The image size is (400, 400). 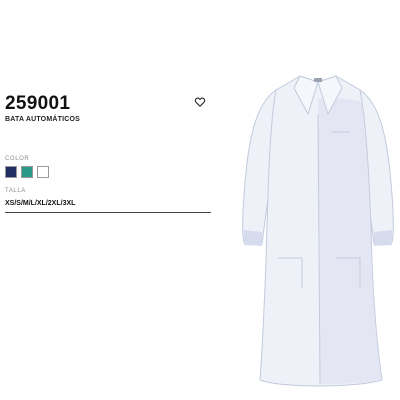 I want to click on swatch-green, so click(x=27, y=172).